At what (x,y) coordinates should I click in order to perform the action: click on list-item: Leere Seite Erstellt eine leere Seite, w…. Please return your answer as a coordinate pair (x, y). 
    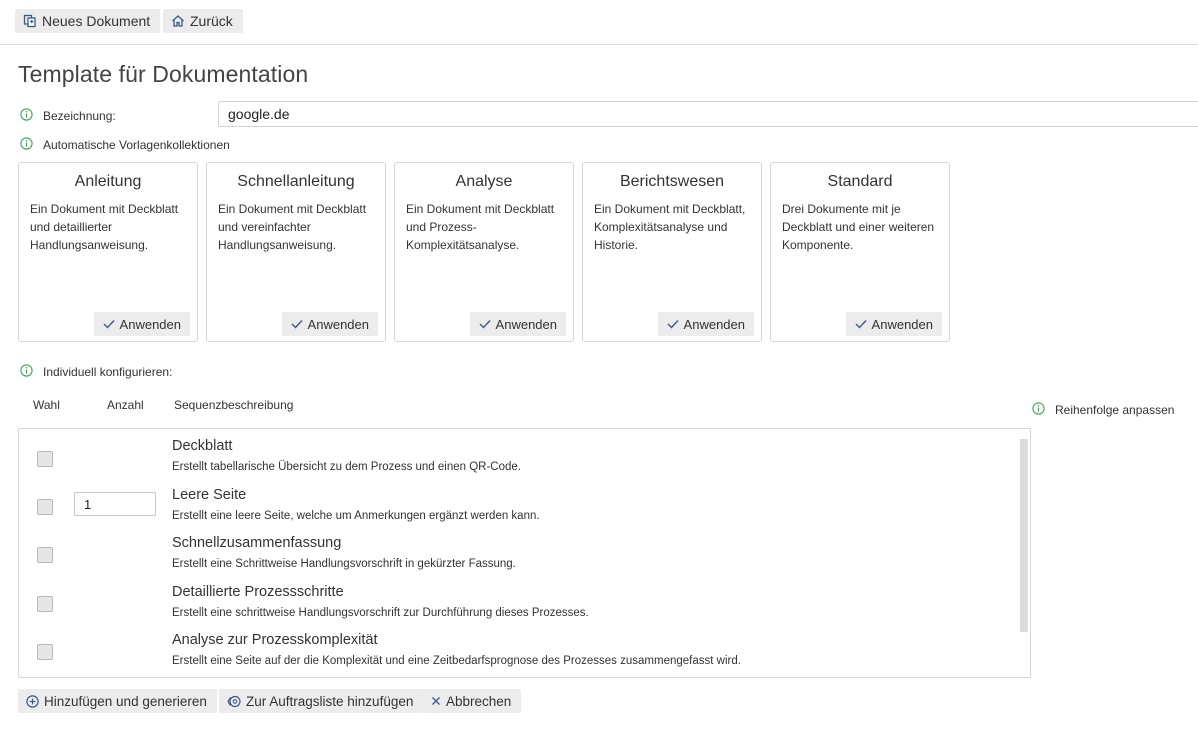
    Looking at the image, I should click on (514, 510).